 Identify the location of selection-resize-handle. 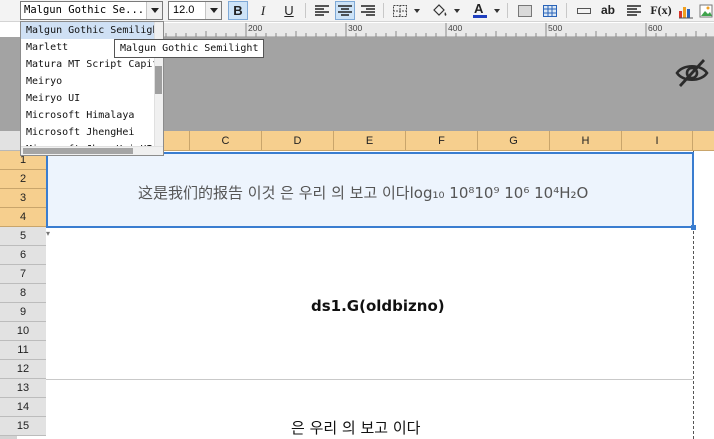
(693, 227).